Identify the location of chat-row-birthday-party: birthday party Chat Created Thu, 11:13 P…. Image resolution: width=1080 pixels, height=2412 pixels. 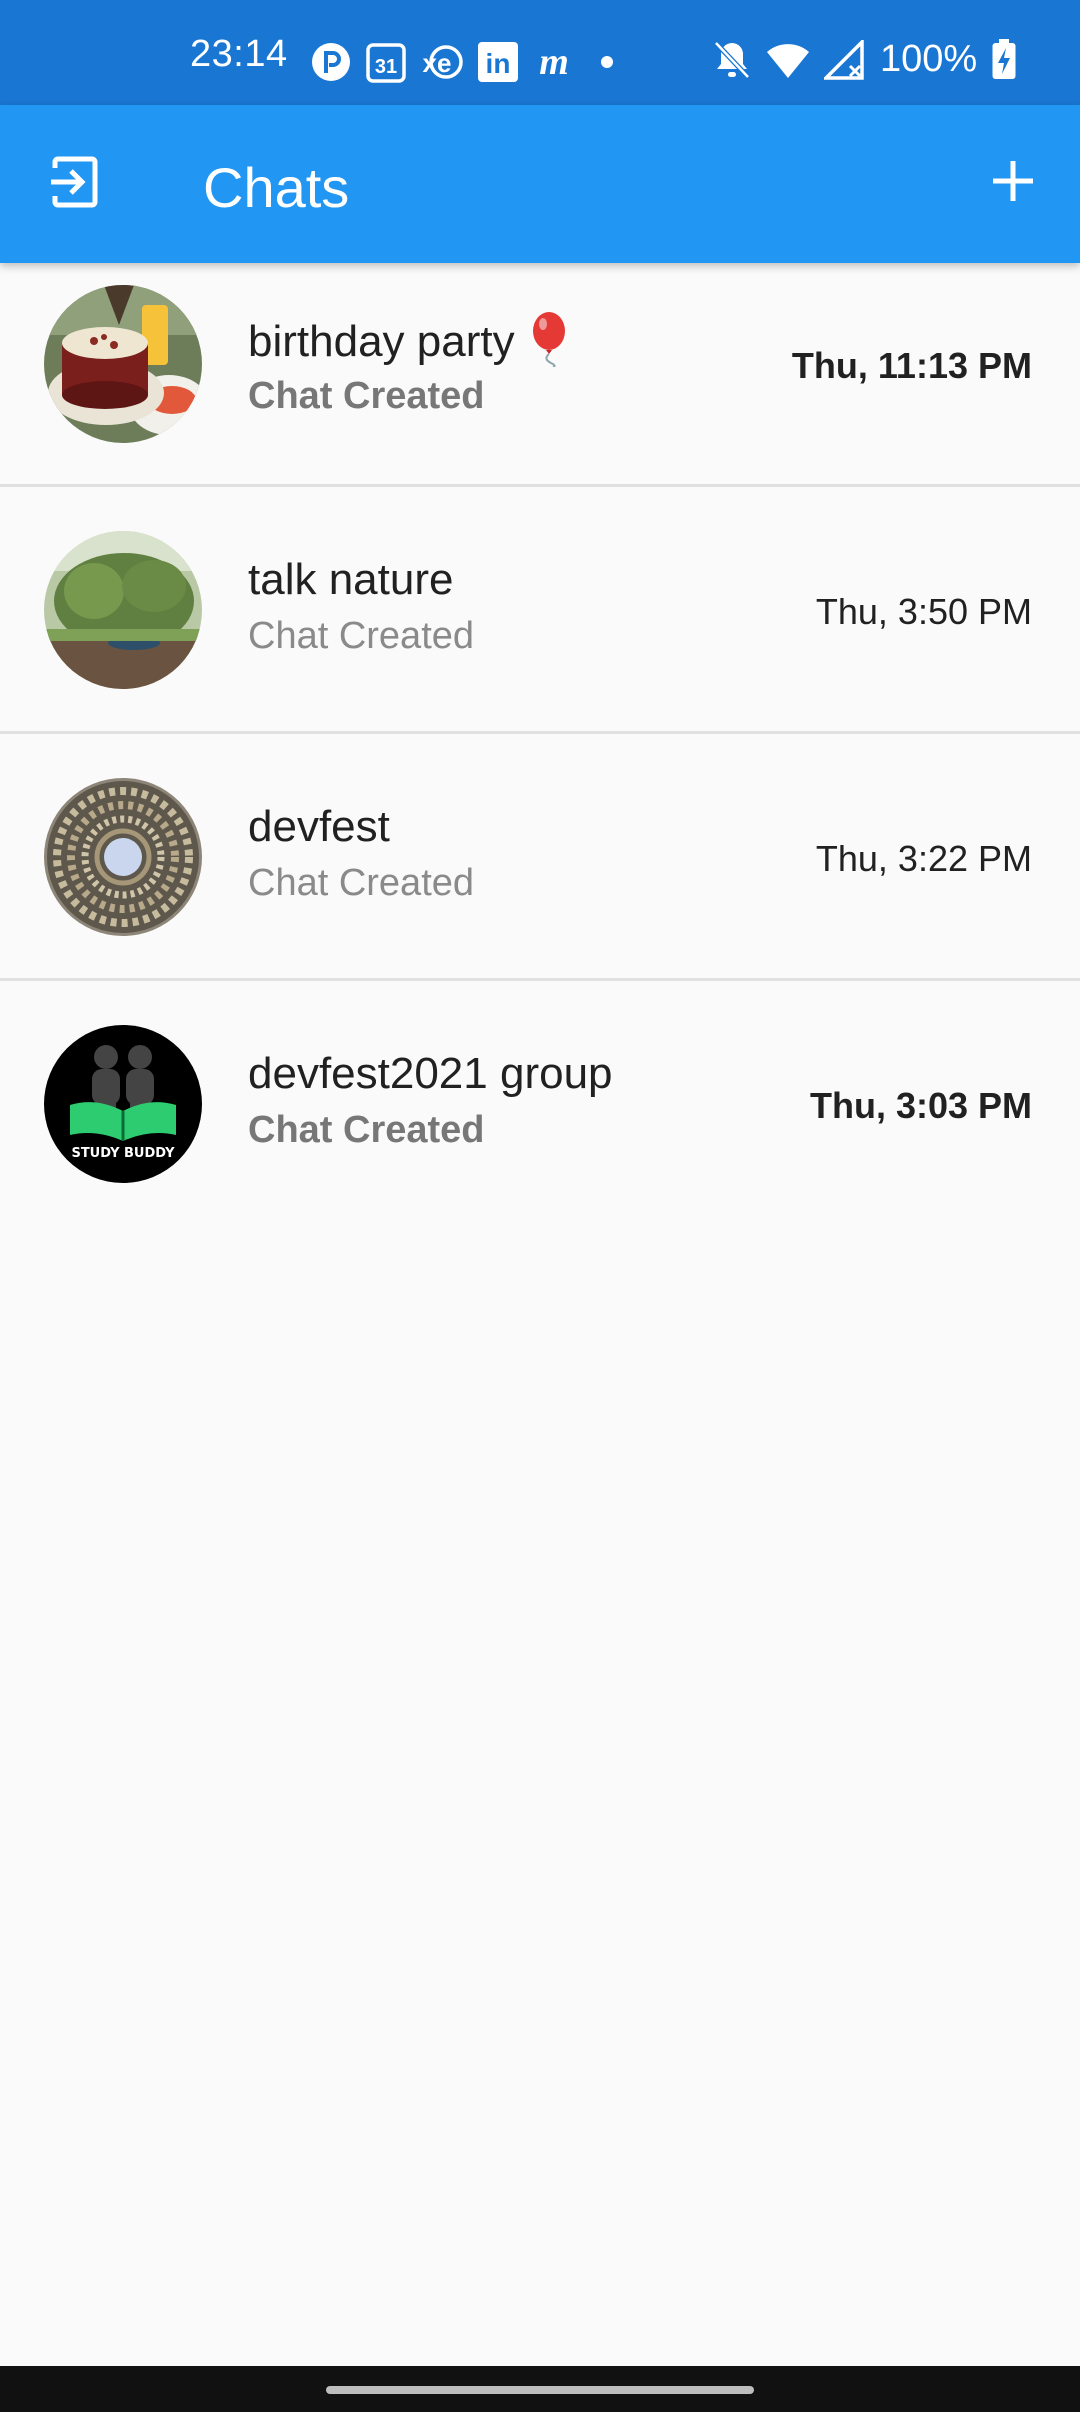
(540, 375).